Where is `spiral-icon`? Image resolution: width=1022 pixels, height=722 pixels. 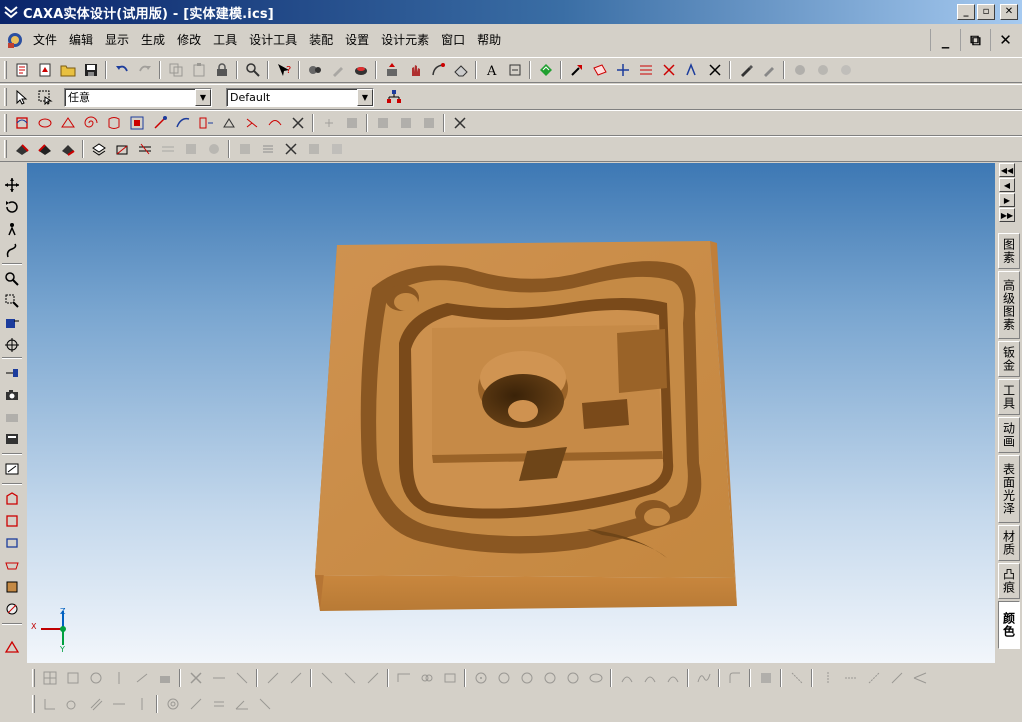 spiral-icon is located at coordinates (90, 123).